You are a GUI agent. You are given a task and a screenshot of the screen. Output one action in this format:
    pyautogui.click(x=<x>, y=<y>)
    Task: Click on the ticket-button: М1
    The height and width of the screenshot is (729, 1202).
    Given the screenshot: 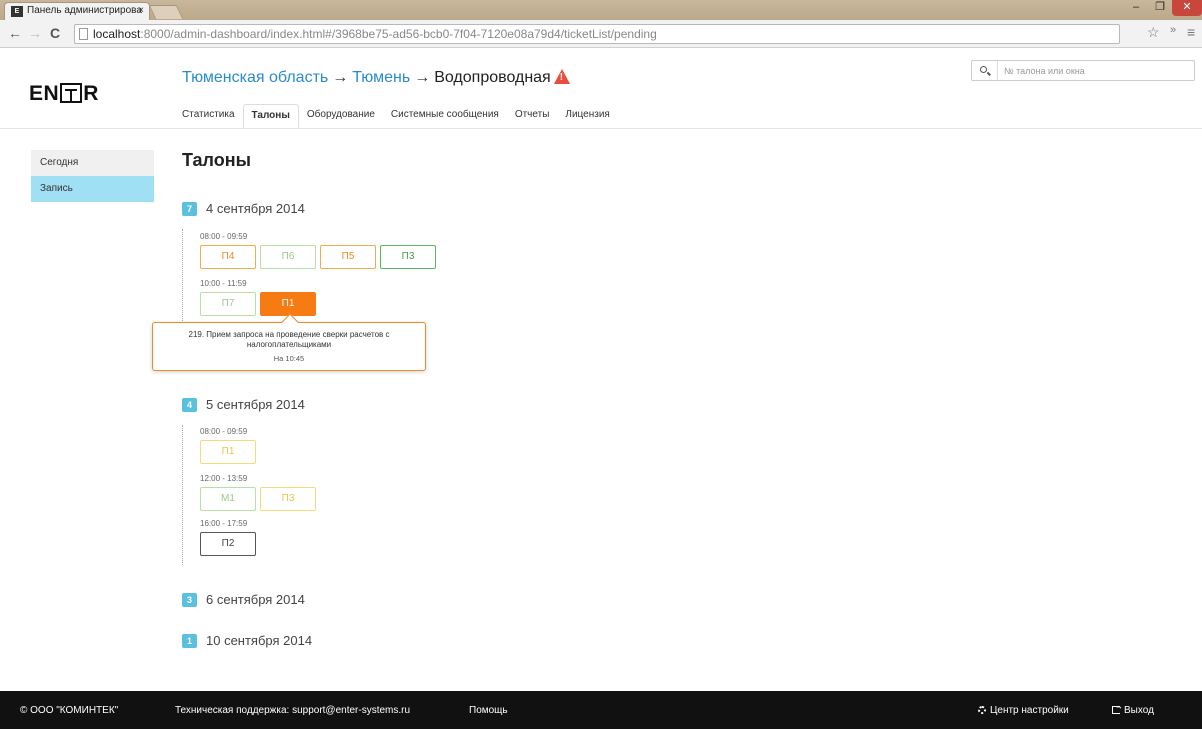 What is the action you would take?
    pyautogui.click(x=228, y=499)
    